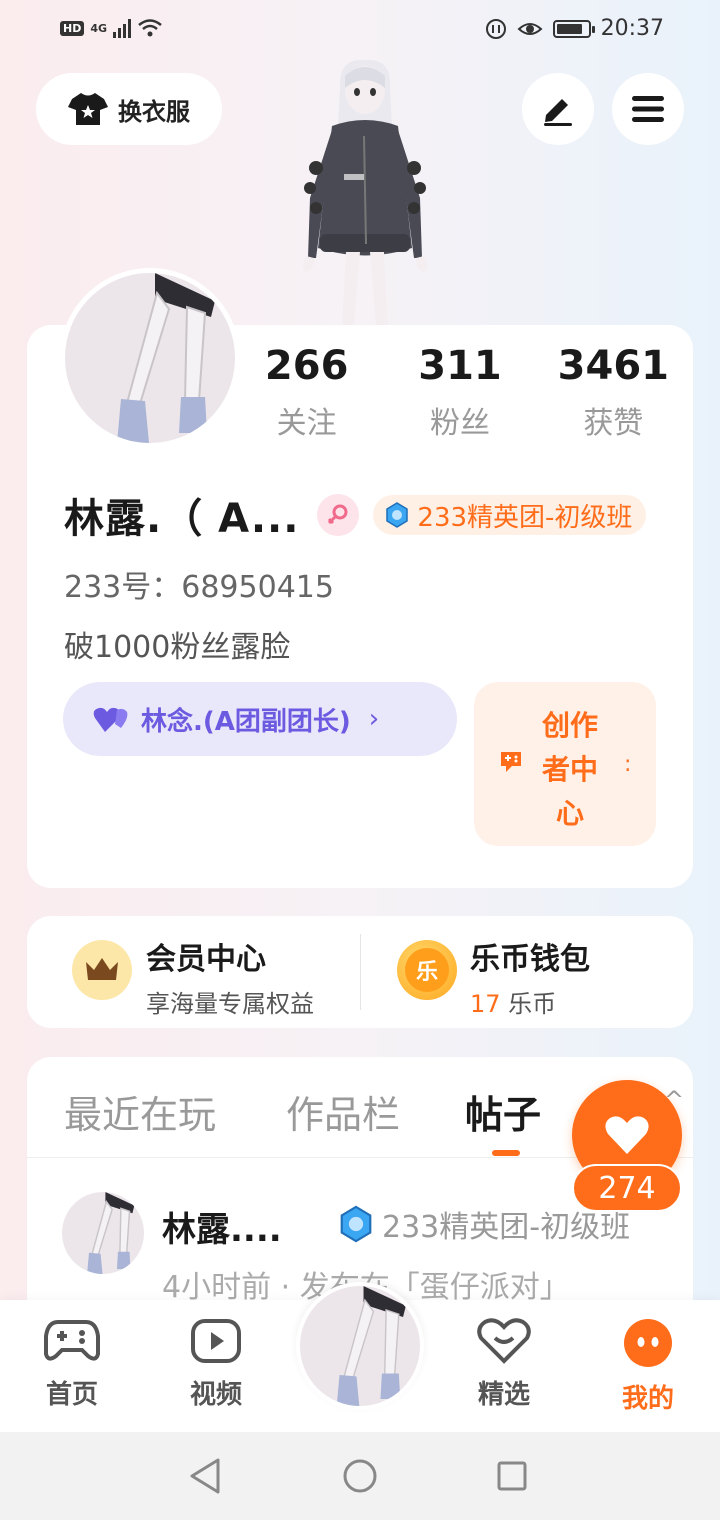 The height and width of the screenshot is (1520, 720). I want to click on avatar-character, so click(365, 193).